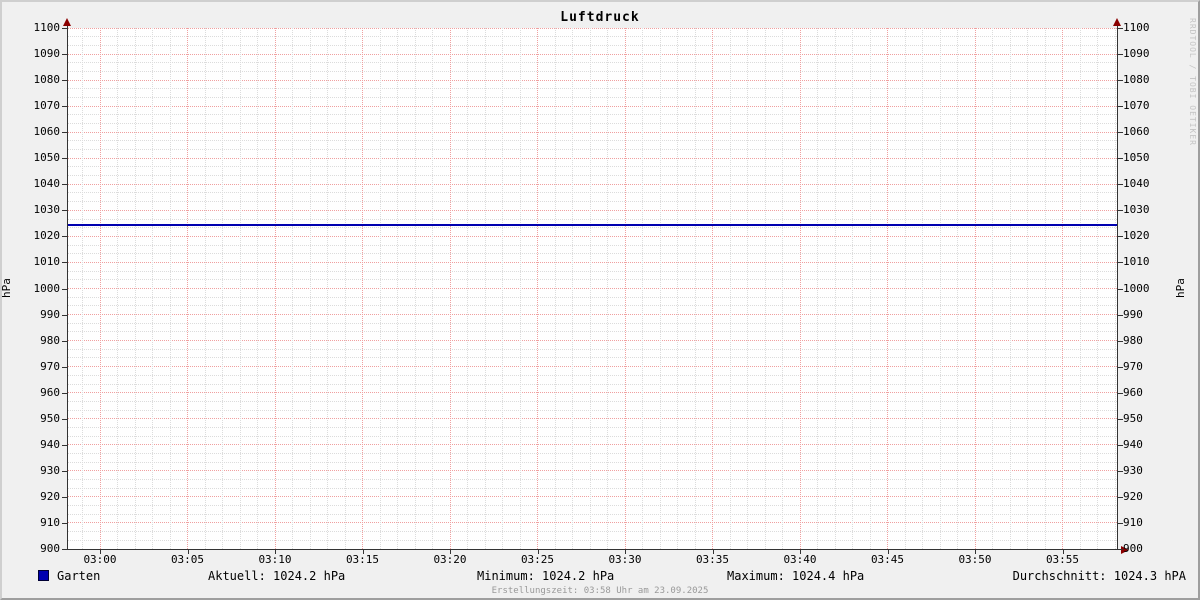 Image resolution: width=1200 pixels, height=600 pixels. What do you see at coordinates (1136, 184) in the screenshot?
I see `y-tick-label-right: 1040` at bounding box center [1136, 184].